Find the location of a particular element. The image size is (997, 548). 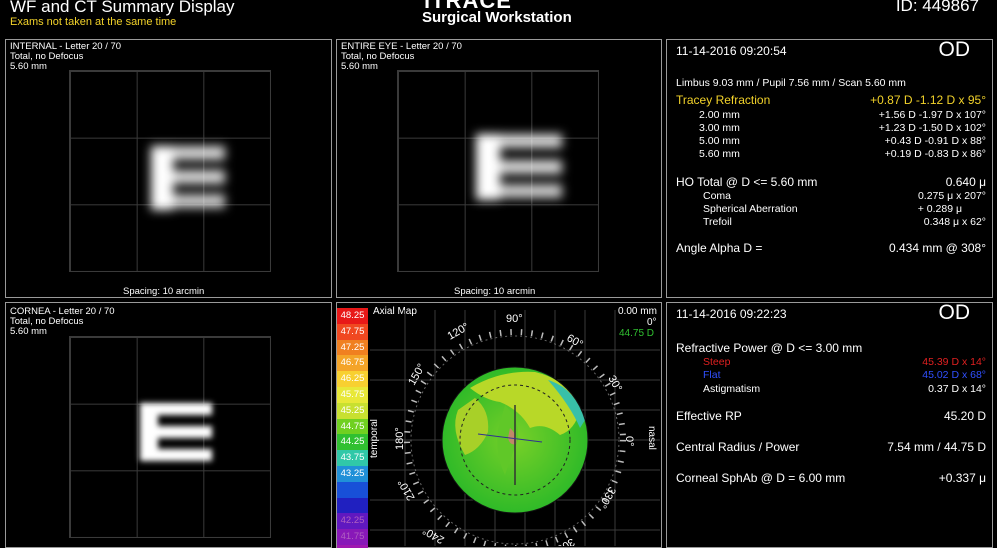

scale-swatch: 45.25 is located at coordinates (352, 410).